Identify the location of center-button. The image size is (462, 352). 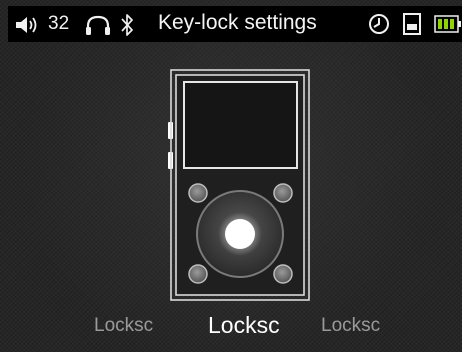
(240, 234).